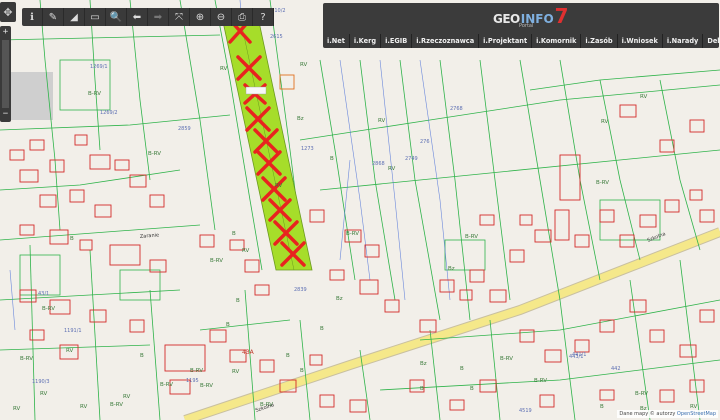 This screenshot has width=720, height=420. Describe the element at coordinates (184, 129) in the screenshot. I see `parcel-label: 2859` at that location.